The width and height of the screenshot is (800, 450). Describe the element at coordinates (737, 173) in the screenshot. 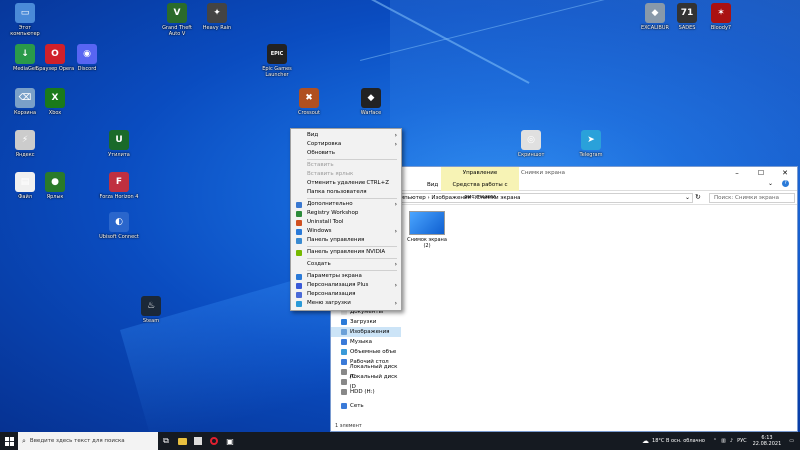

I see `minimize-icon: –` at that location.